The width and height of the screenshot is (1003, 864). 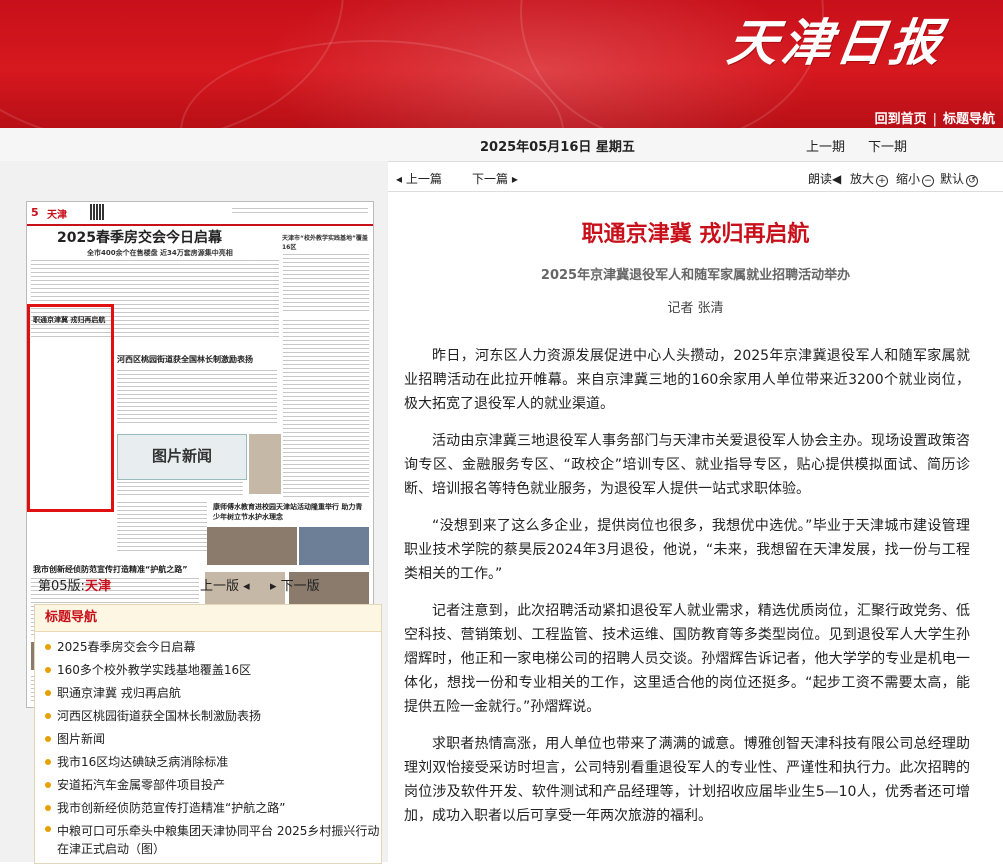 What do you see at coordinates (213, 785) in the screenshot?
I see `toc-item: 安道拓汽车金属零部件项目投产` at bounding box center [213, 785].